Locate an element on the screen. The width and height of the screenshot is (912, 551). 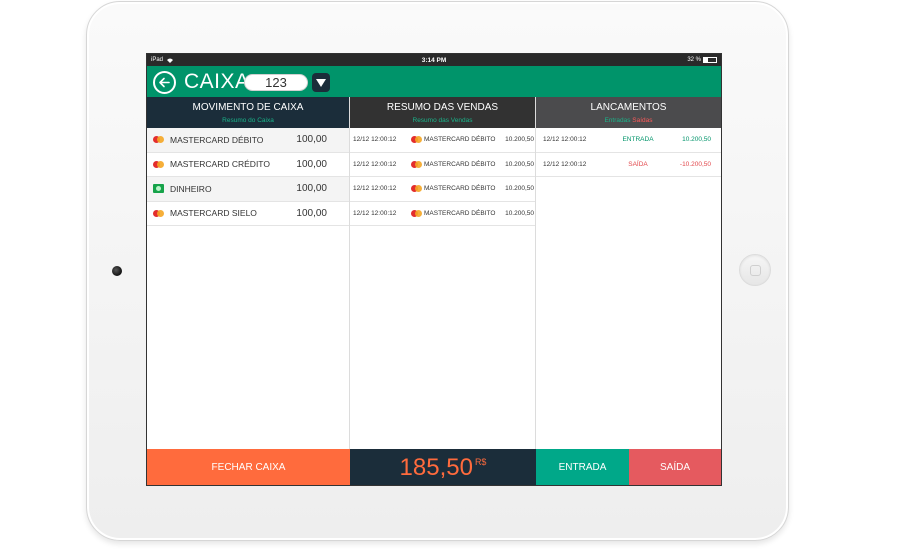
item-label: MASTERCARD SIELO is located at coordinates (213, 213).